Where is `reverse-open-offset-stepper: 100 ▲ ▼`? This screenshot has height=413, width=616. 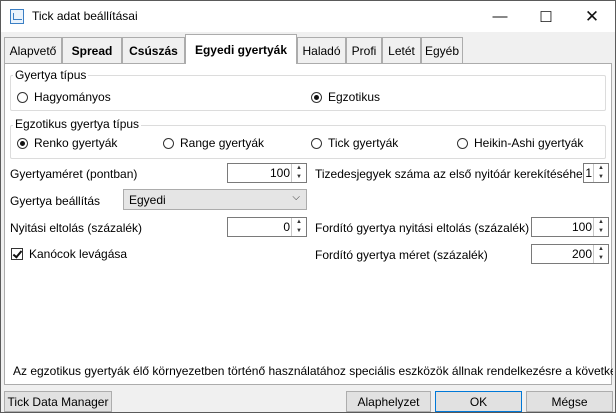 reverse-open-offset-stepper: 100 ▲ ▼ is located at coordinates (570, 227).